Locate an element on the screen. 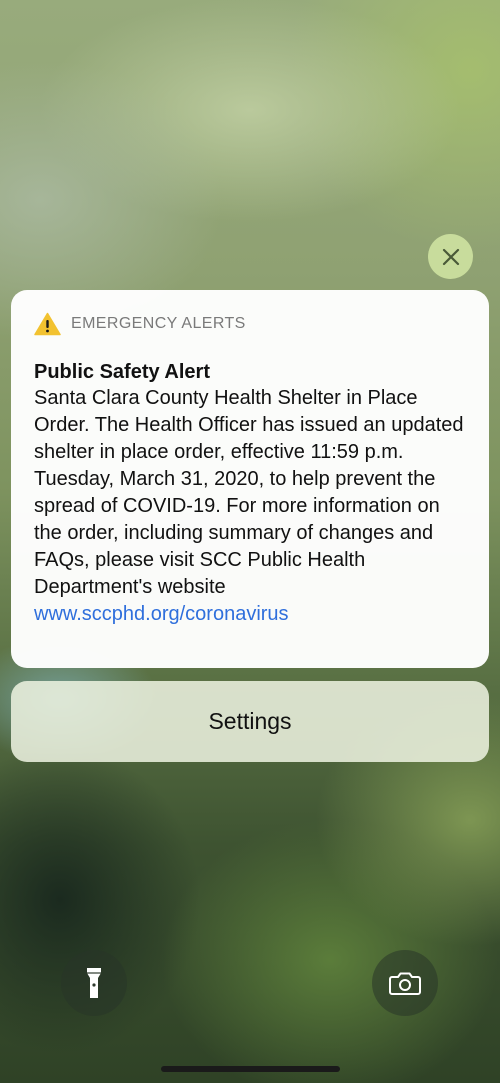 The image size is (500, 1083). flashlight-icon is located at coordinates (94, 983).